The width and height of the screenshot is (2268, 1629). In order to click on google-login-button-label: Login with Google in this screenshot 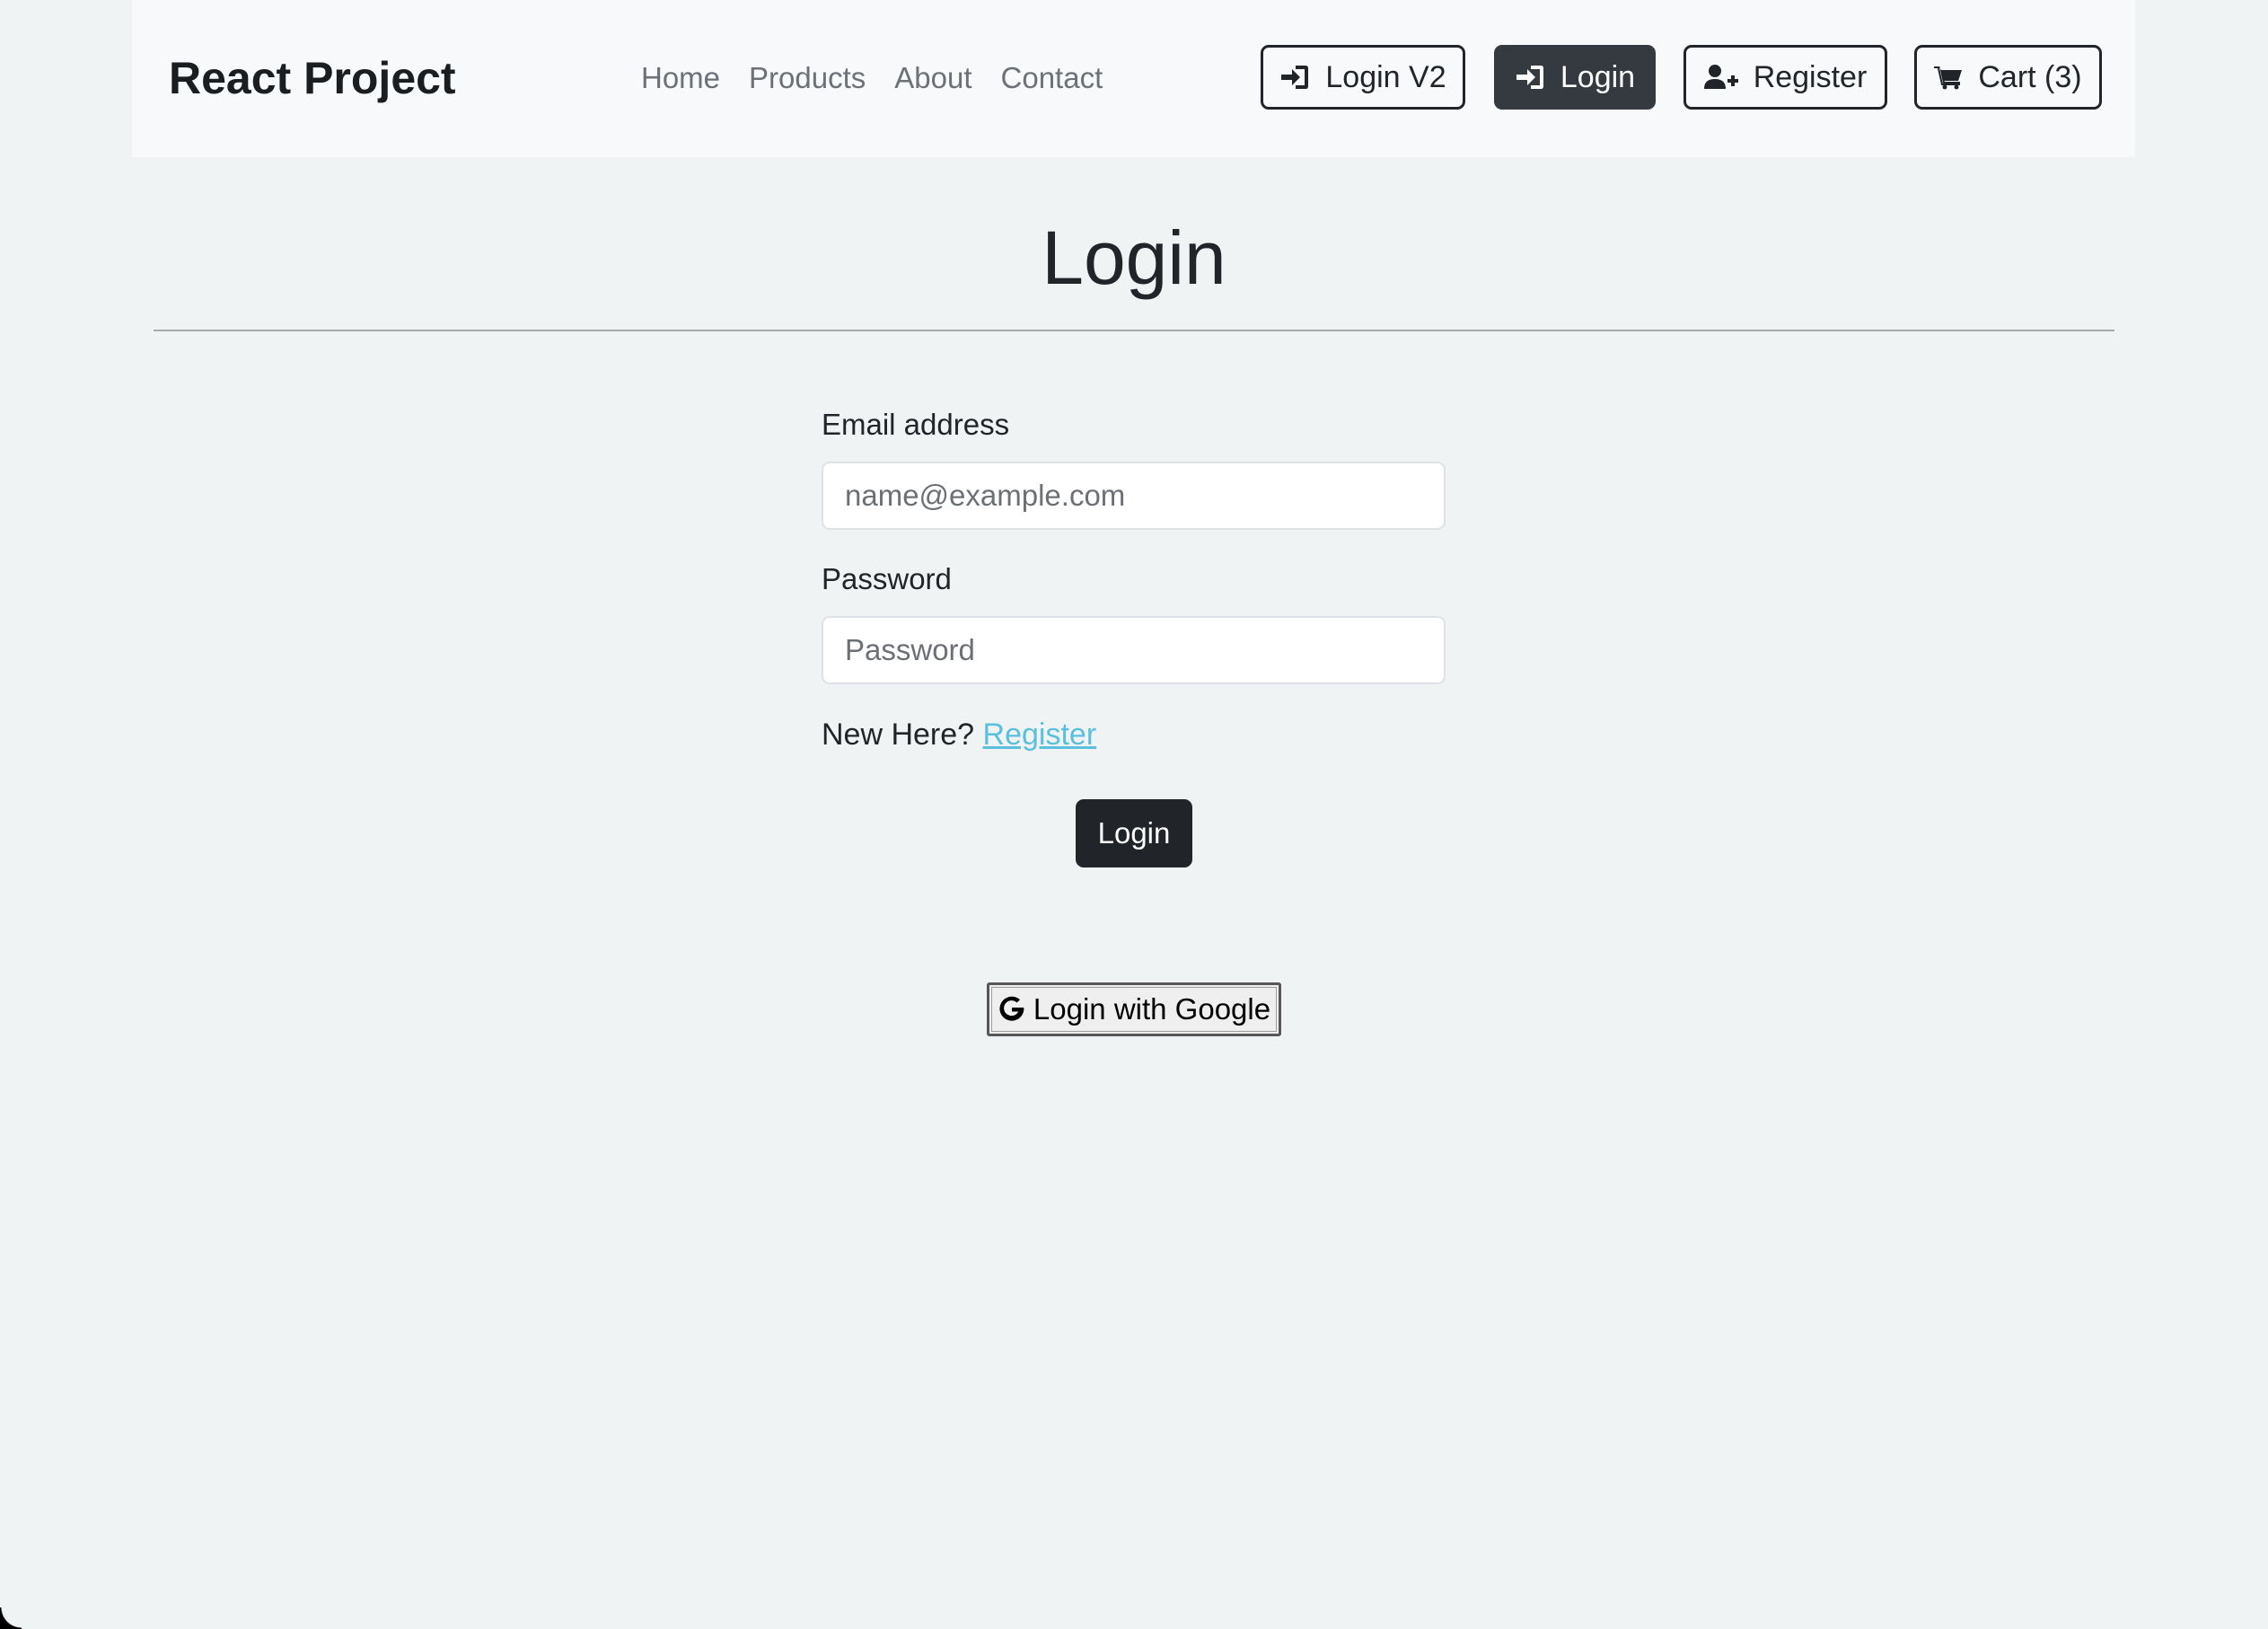, I will do `click(1152, 1009)`.